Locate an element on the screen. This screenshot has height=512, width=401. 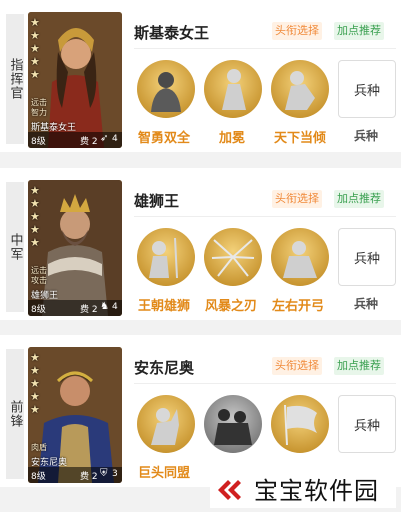
unit-count: 3 is located at coordinates (115, 474).